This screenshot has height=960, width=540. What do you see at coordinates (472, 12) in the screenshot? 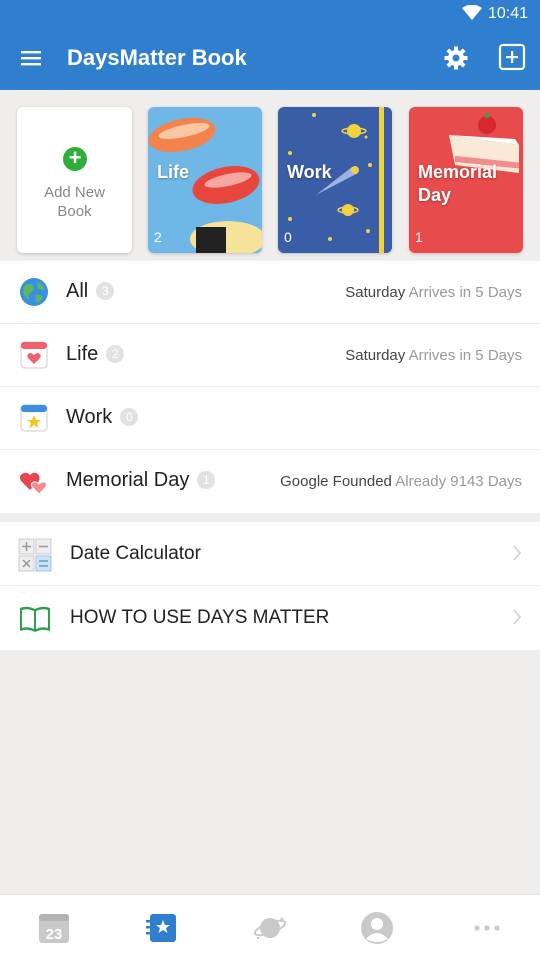
I see `wifi-icon` at bounding box center [472, 12].